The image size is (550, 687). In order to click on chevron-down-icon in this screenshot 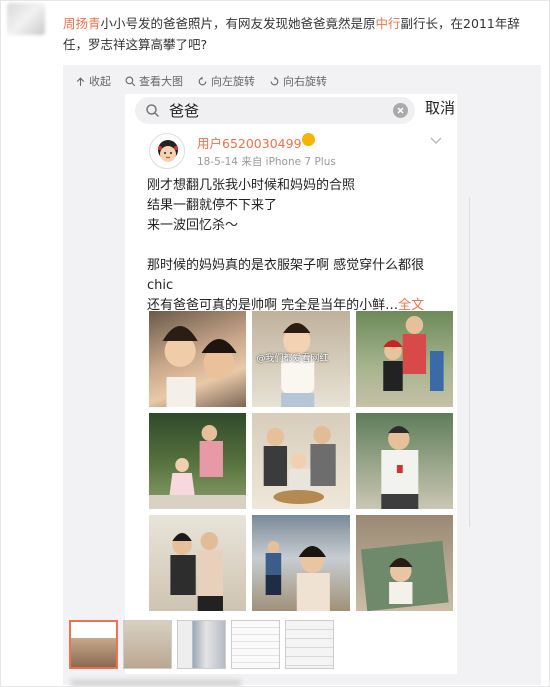, I will do `click(436, 141)`.